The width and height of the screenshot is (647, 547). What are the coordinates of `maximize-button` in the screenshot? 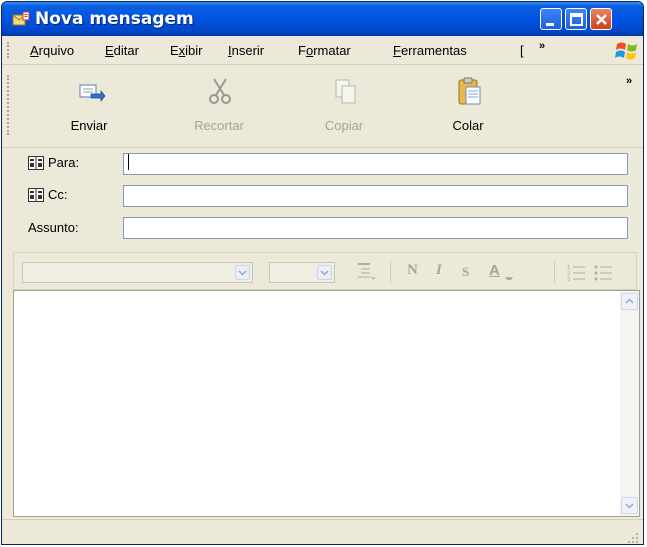 It's located at (576, 19).